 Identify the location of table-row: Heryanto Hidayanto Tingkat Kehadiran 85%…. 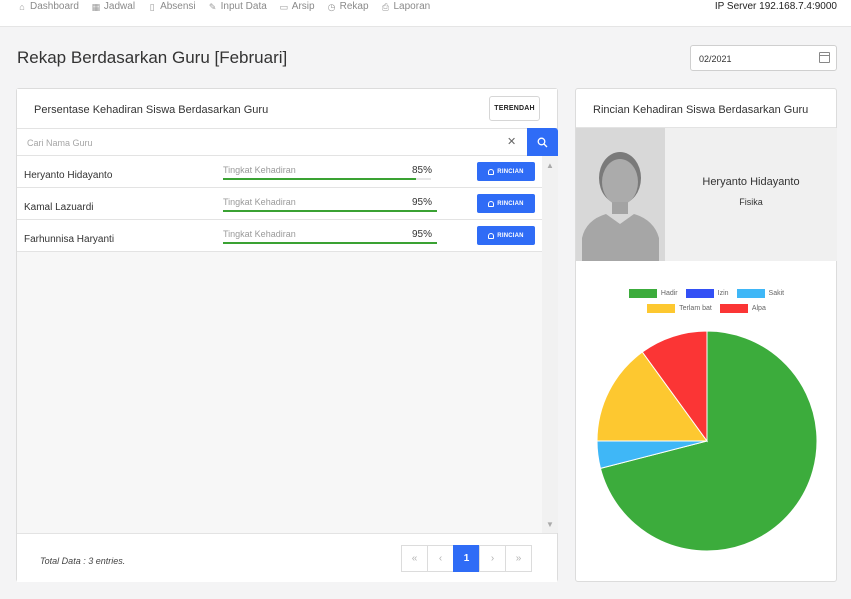
(279, 172).